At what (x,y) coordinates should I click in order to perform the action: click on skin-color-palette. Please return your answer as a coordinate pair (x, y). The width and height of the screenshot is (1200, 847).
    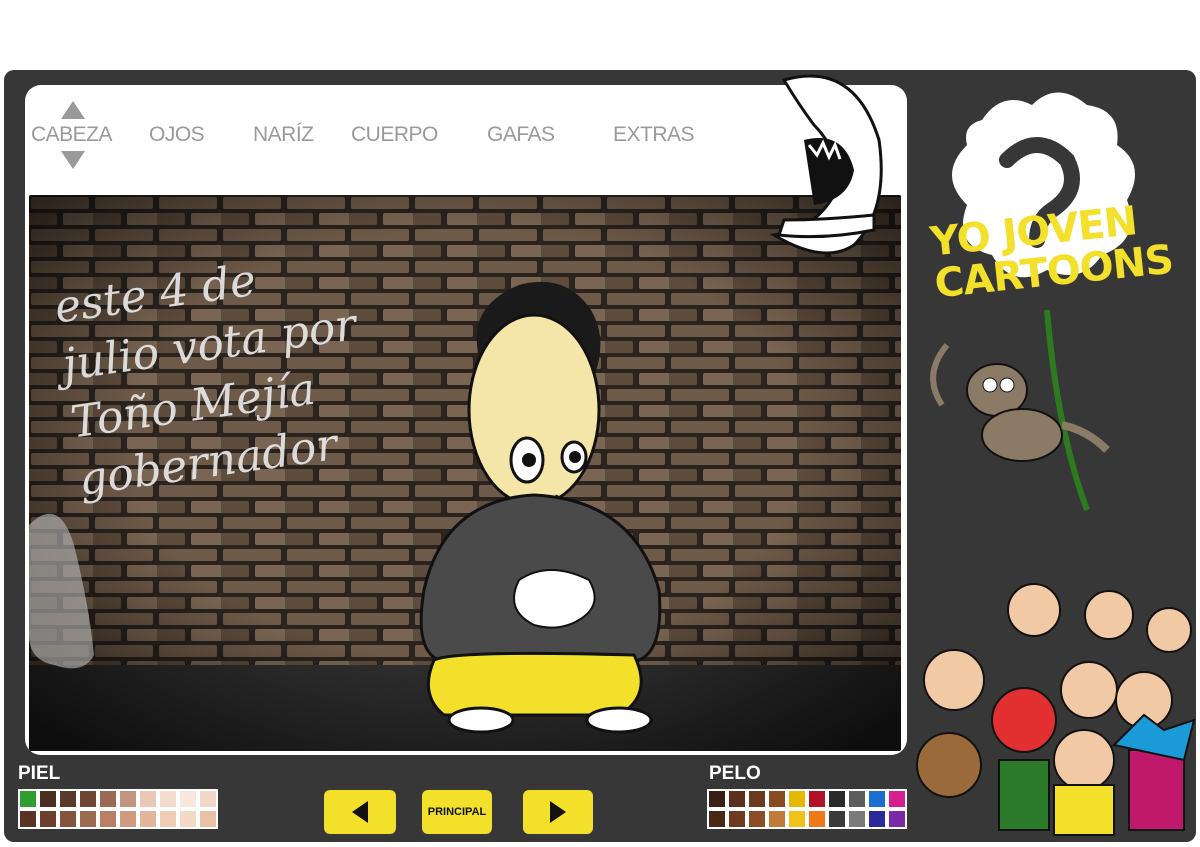
    Looking at the image, I should click on (118, 809).